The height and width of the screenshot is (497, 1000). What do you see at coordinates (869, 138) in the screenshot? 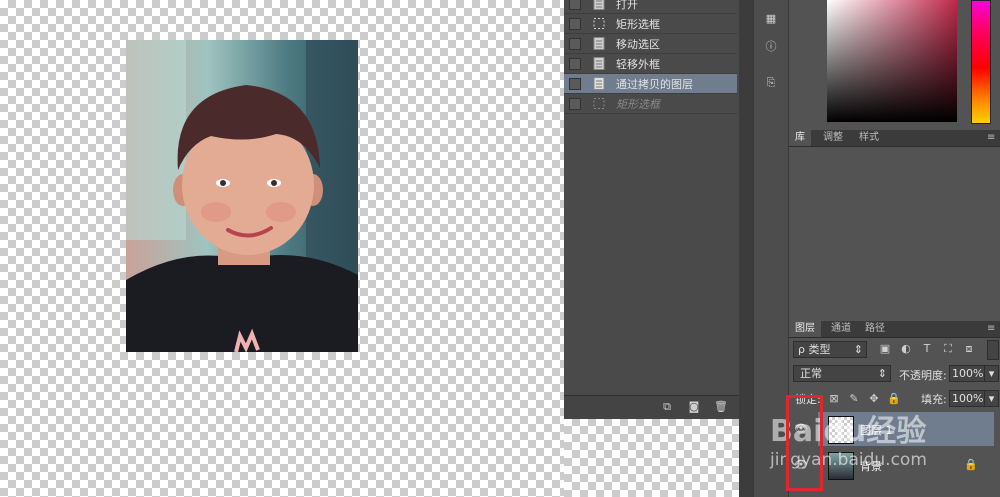
I see `tab-styles: 样式` at bounding box center [869, 138].